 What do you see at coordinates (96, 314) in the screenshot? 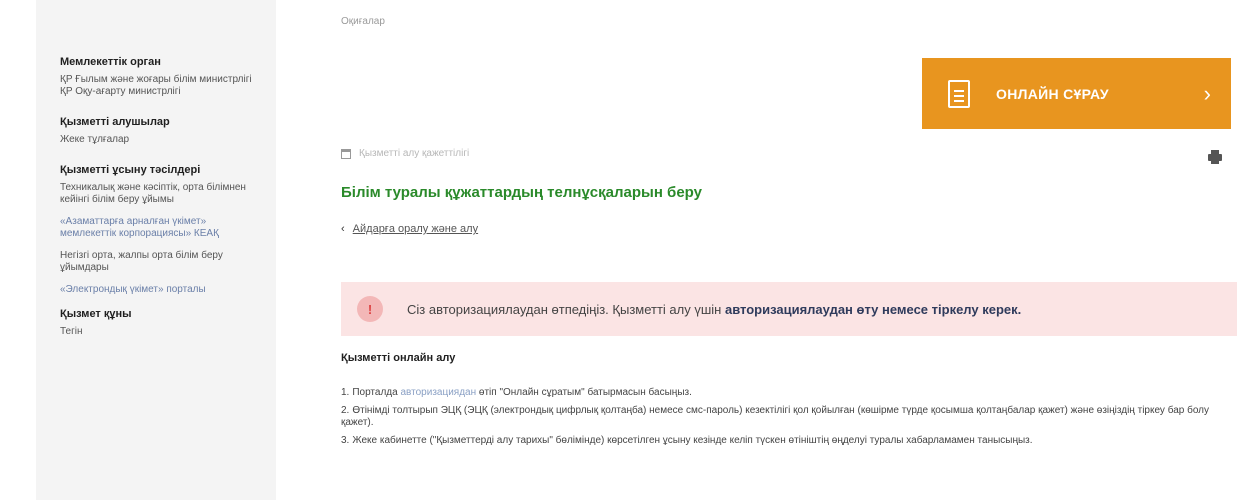
I see `sidebar-term-heading: Қызмет құны` at bounding box center [96, 314].